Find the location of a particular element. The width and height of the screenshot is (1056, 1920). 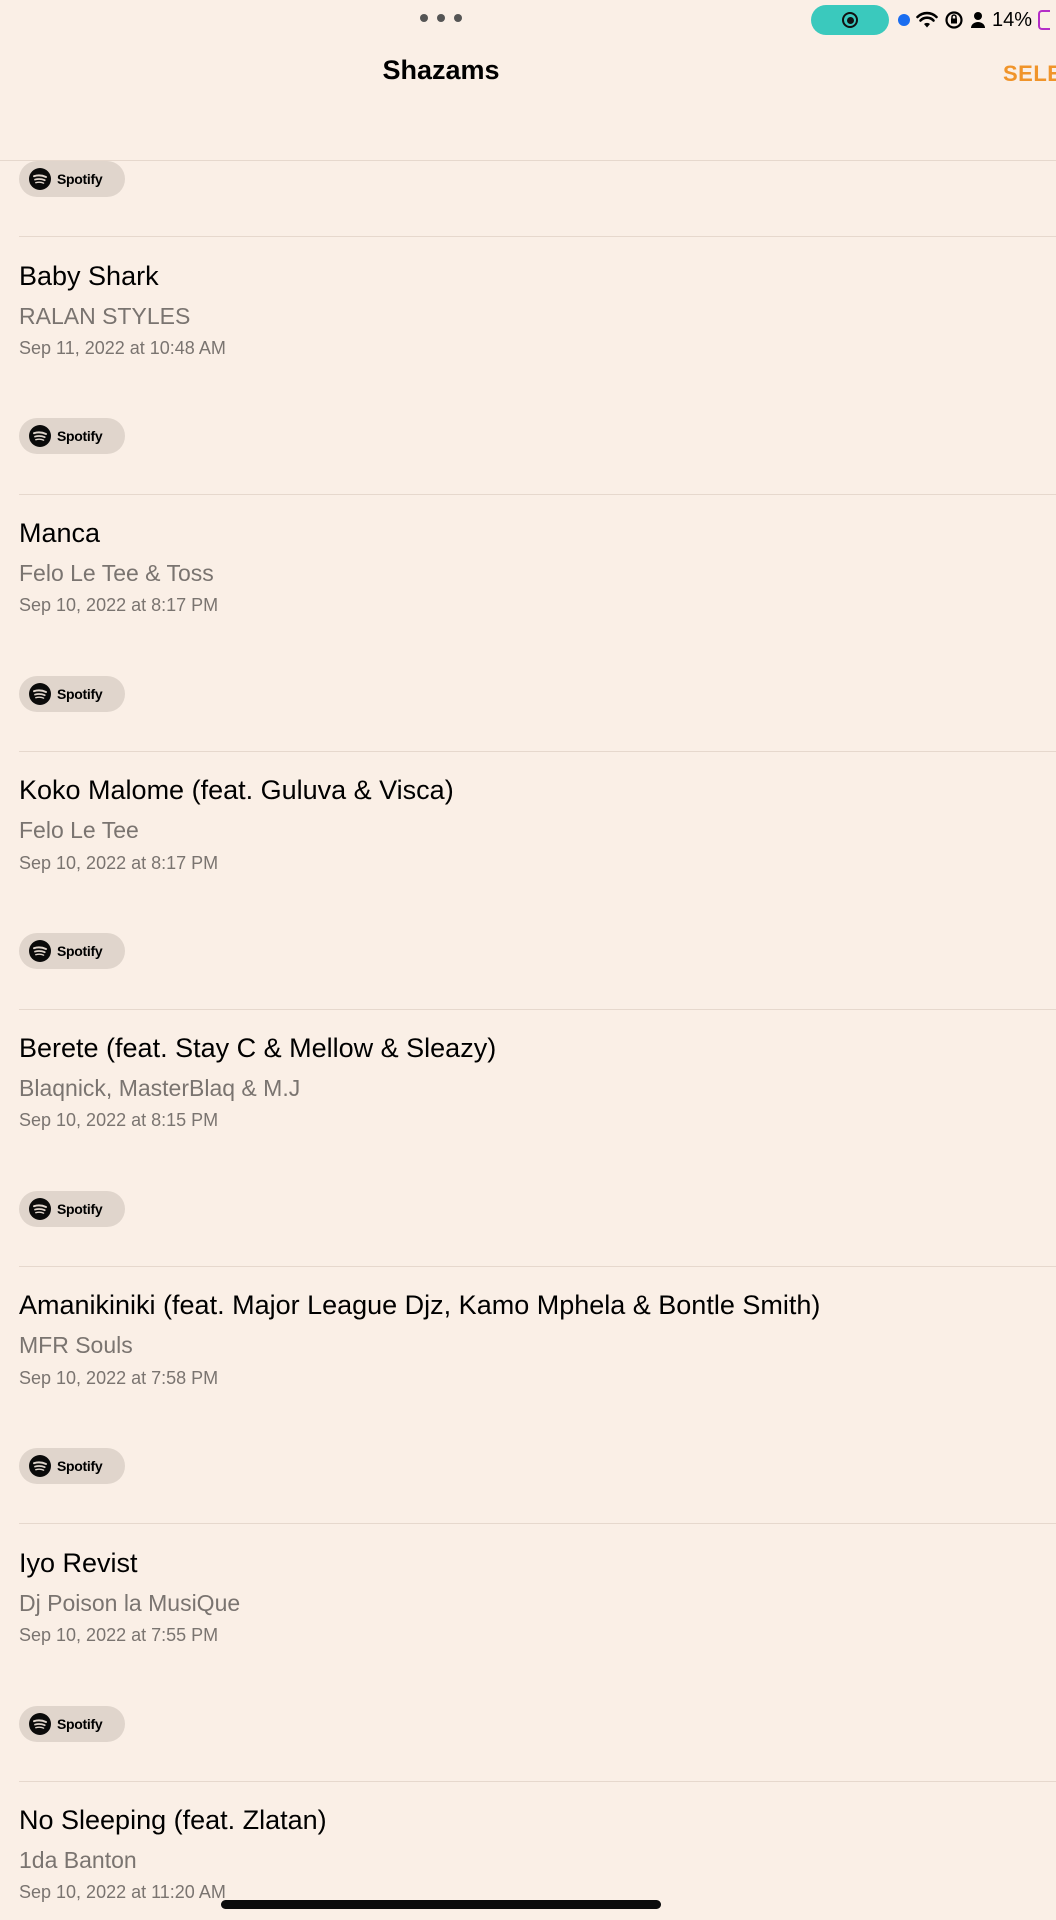

song-artist: Blaqnick, MasterBlaq & M.J is located at coordinates (160, 1088).